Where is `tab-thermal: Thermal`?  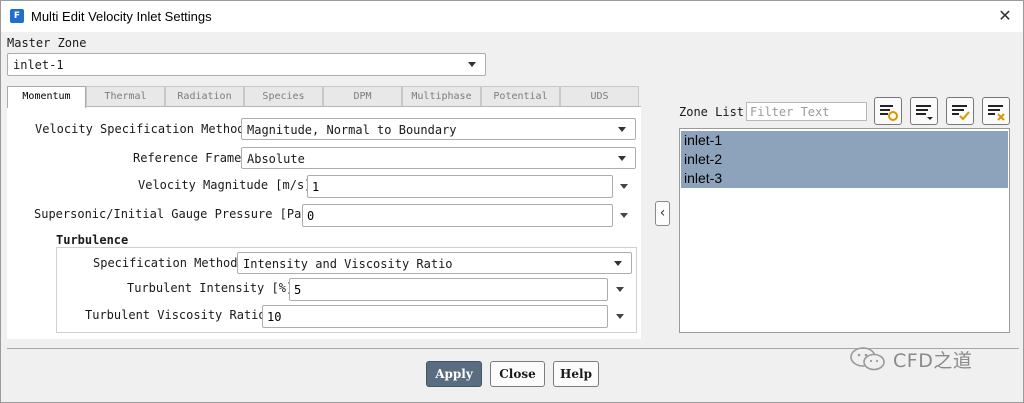
tab-thermal: Thermal is located at coordinates (125, 96).